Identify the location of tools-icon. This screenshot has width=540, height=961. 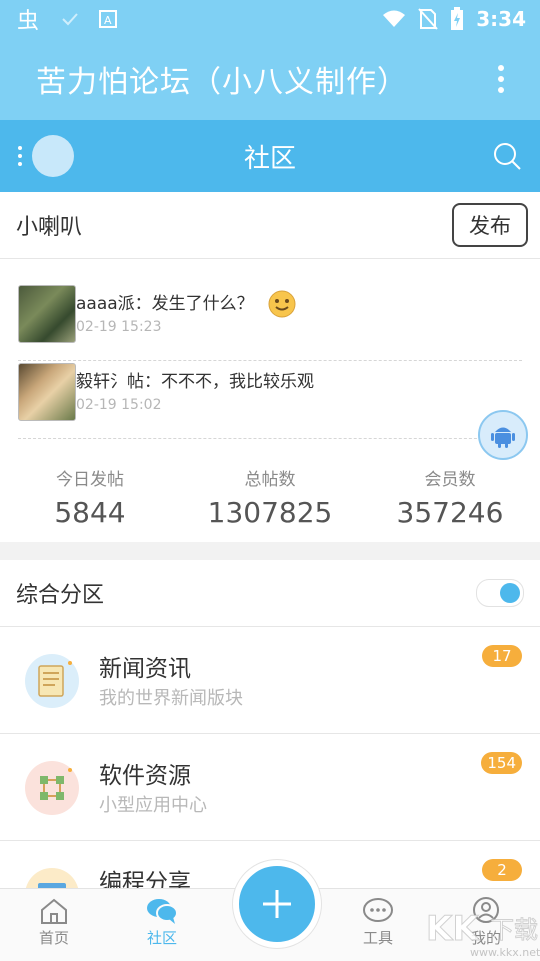
(378, 910).